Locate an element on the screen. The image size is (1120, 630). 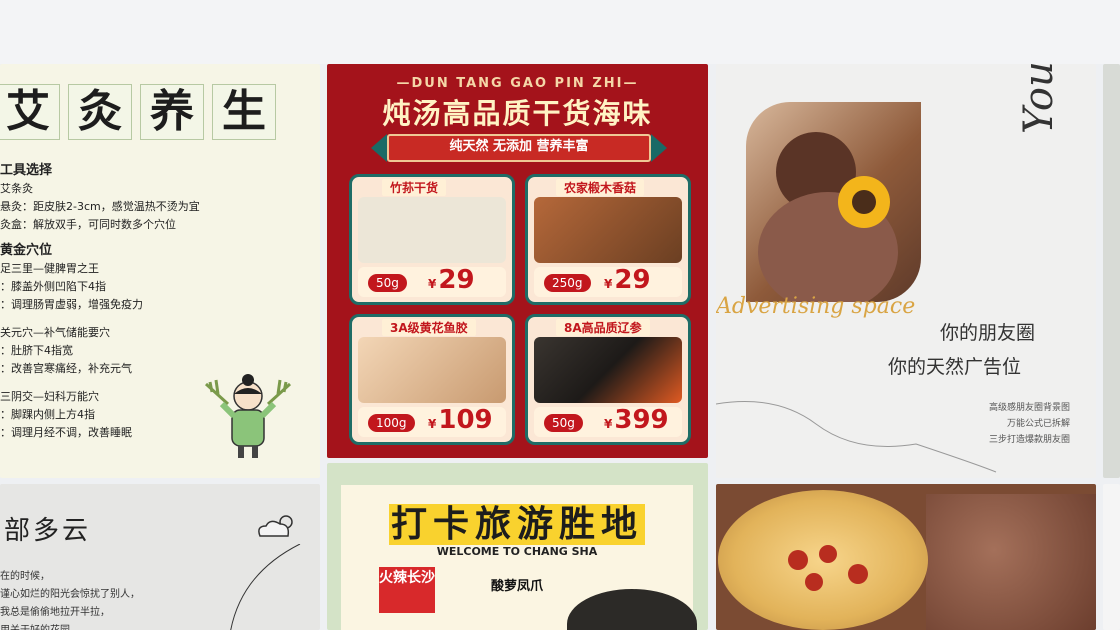
text-line: 艾条灸 is located at coordinates (16, 188).